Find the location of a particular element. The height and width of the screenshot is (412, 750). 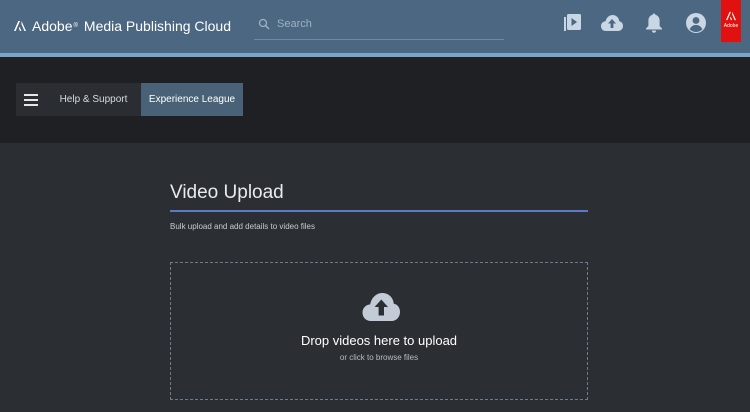

video-library-button is located at coordinates (572, 23).